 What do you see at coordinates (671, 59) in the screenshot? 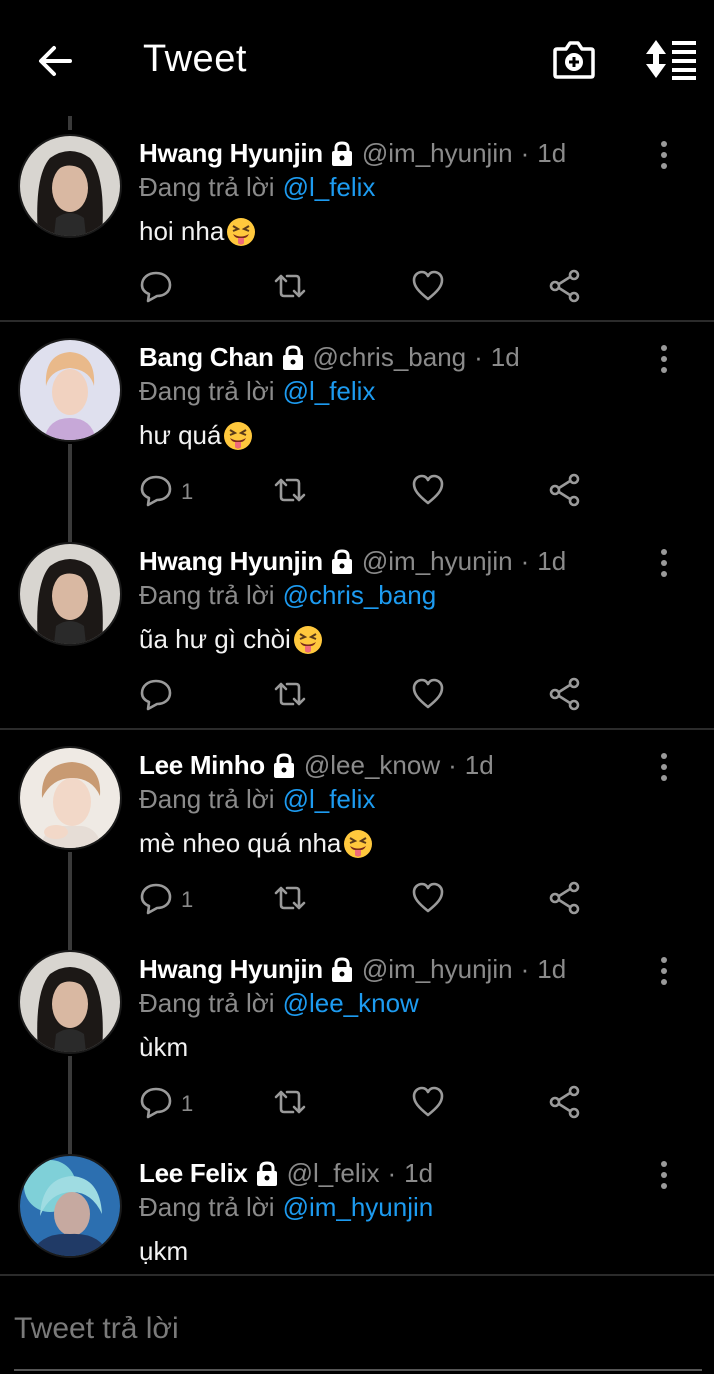
I see `sort-replies-icon` at bounding box center [671, 59].